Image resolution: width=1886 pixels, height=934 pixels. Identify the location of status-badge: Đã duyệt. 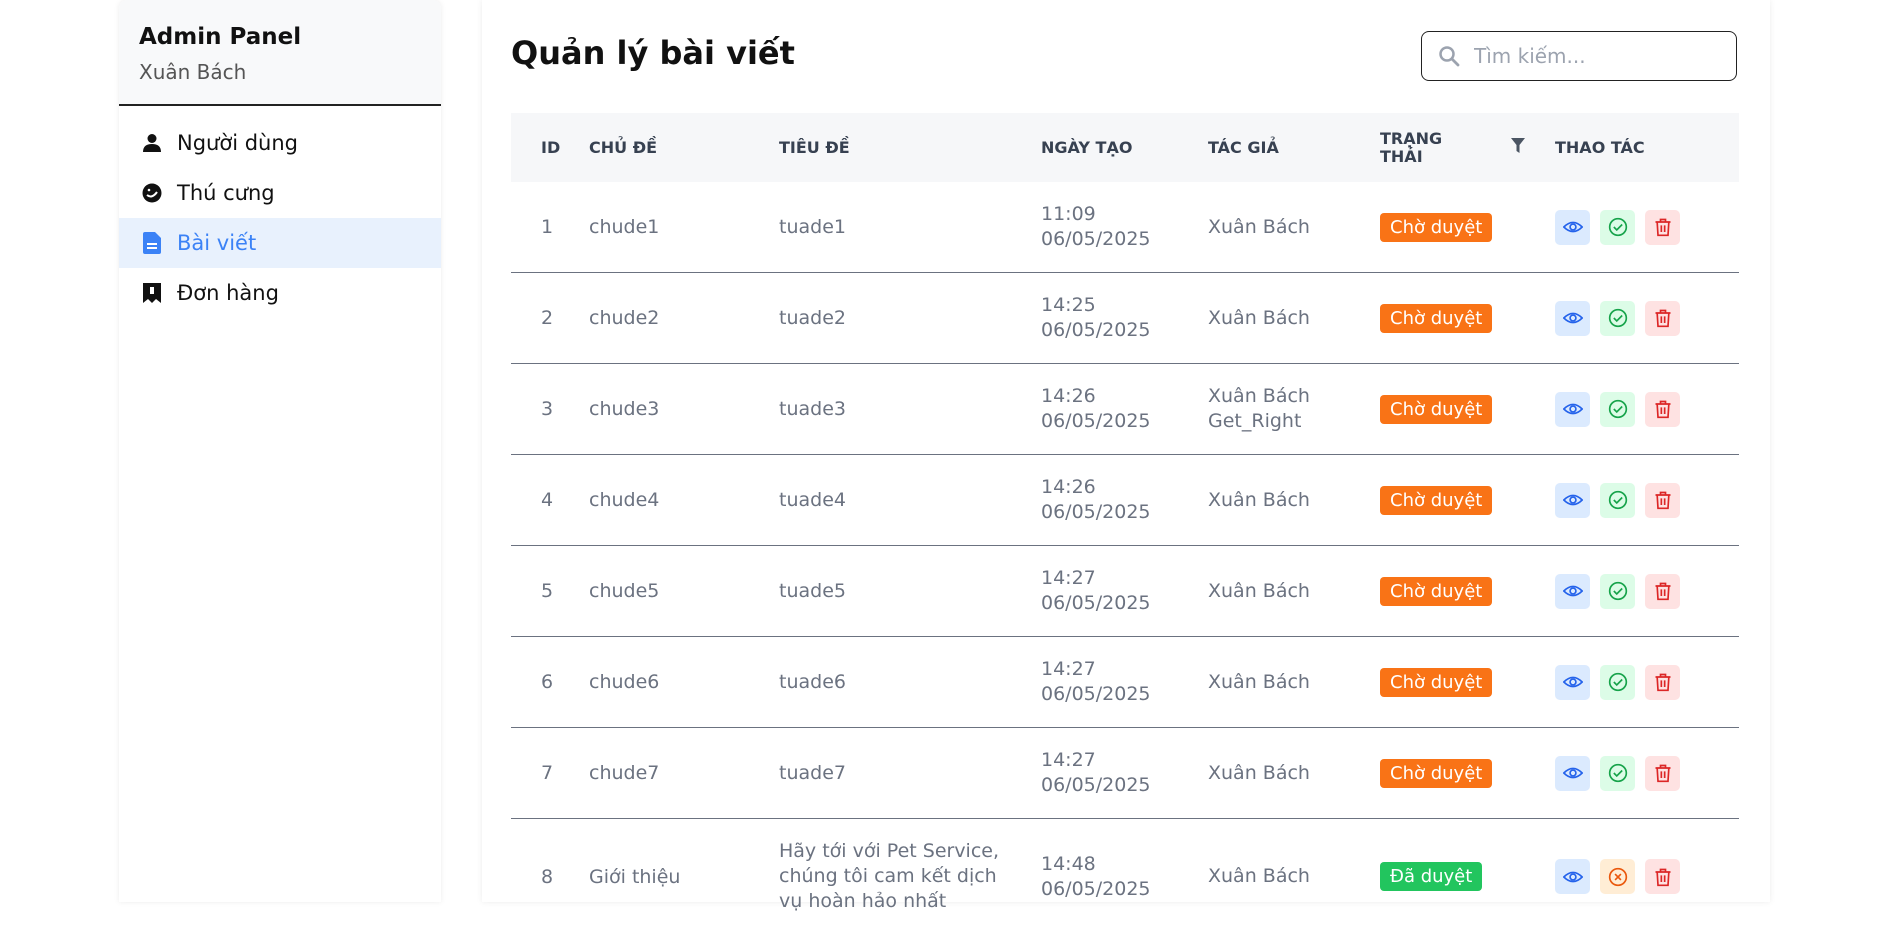
(1431, 876).